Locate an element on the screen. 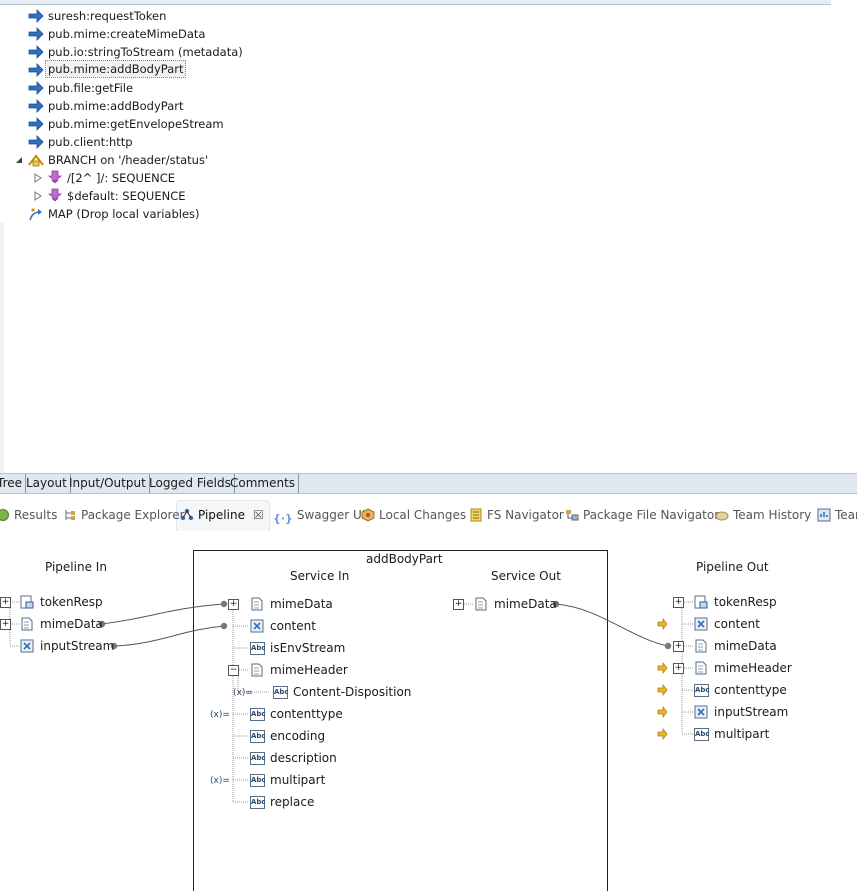 This screenshot has height=891, width=857. flow-step-label: pub.client:http is located at coordinates (90, 142).